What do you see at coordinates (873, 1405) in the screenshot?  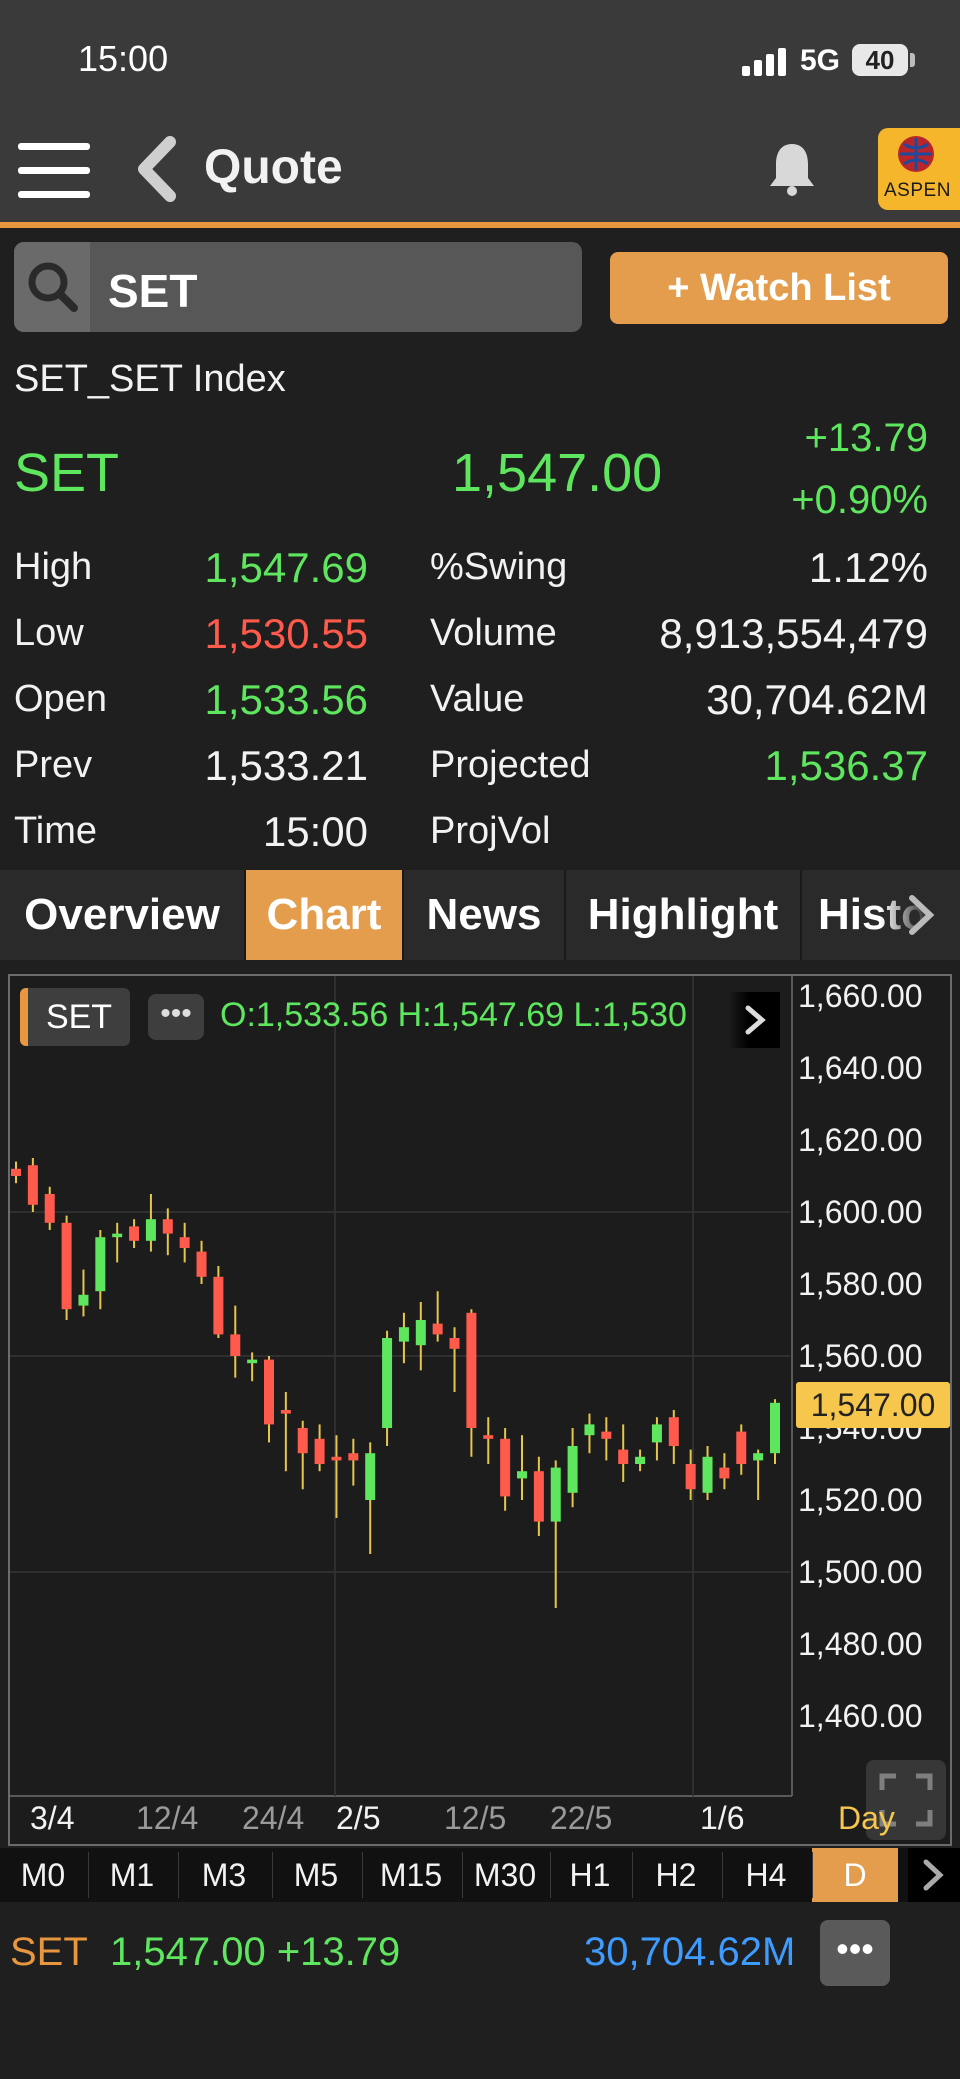 I see `current-price-tag: 1,547.00` at bounding box center [873, 1405].